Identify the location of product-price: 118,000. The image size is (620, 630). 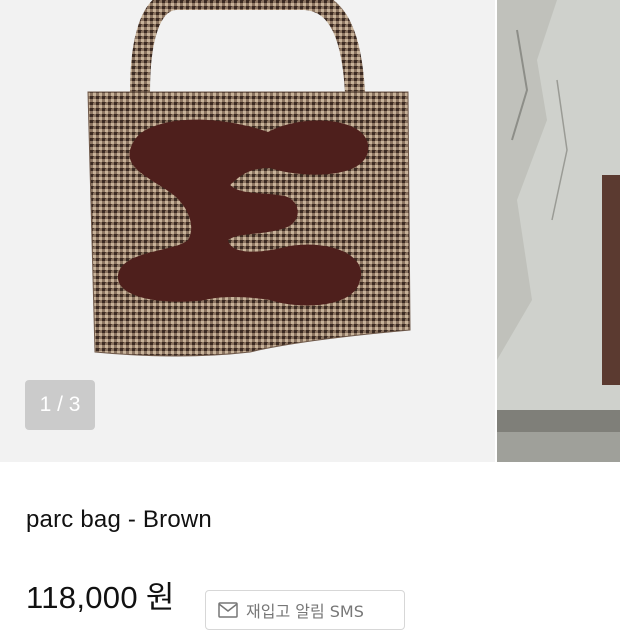
(82, 597).